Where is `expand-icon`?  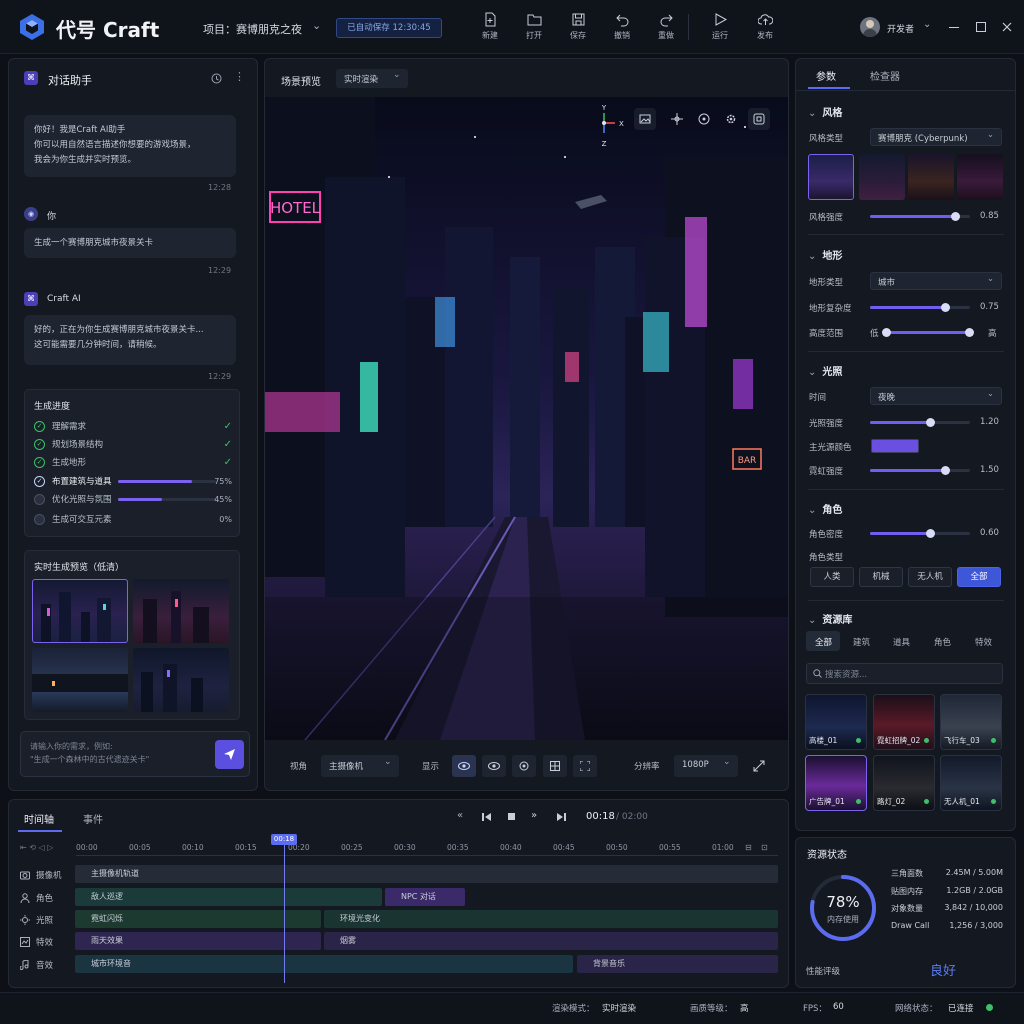
expand-icon is located at coordinates (759, 766).